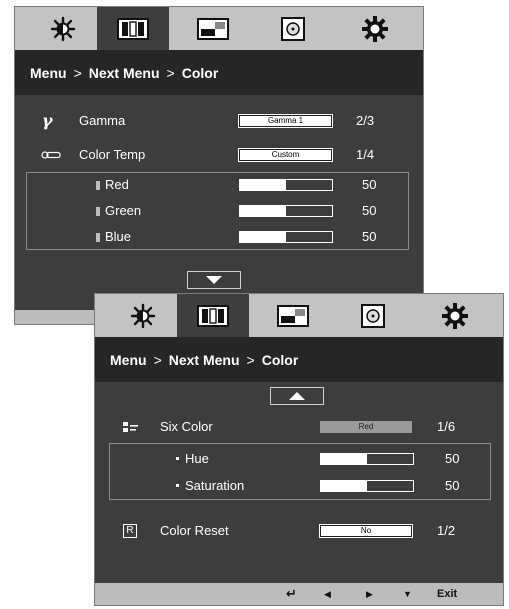  Describe the element at coordinates (452, 485) in the screenshot. I see `saturation-value: 50` at that location.